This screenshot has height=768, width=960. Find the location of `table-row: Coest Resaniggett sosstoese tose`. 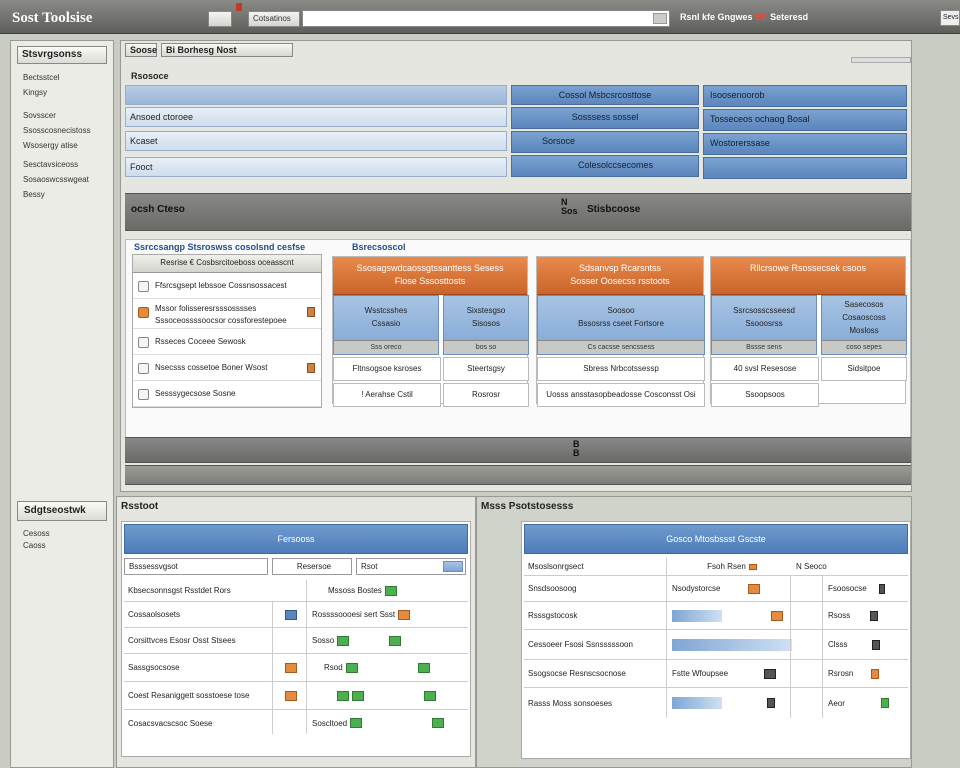

table-row: Coest Resaniggett sosstoese tose is located at coordinates (296, 696).